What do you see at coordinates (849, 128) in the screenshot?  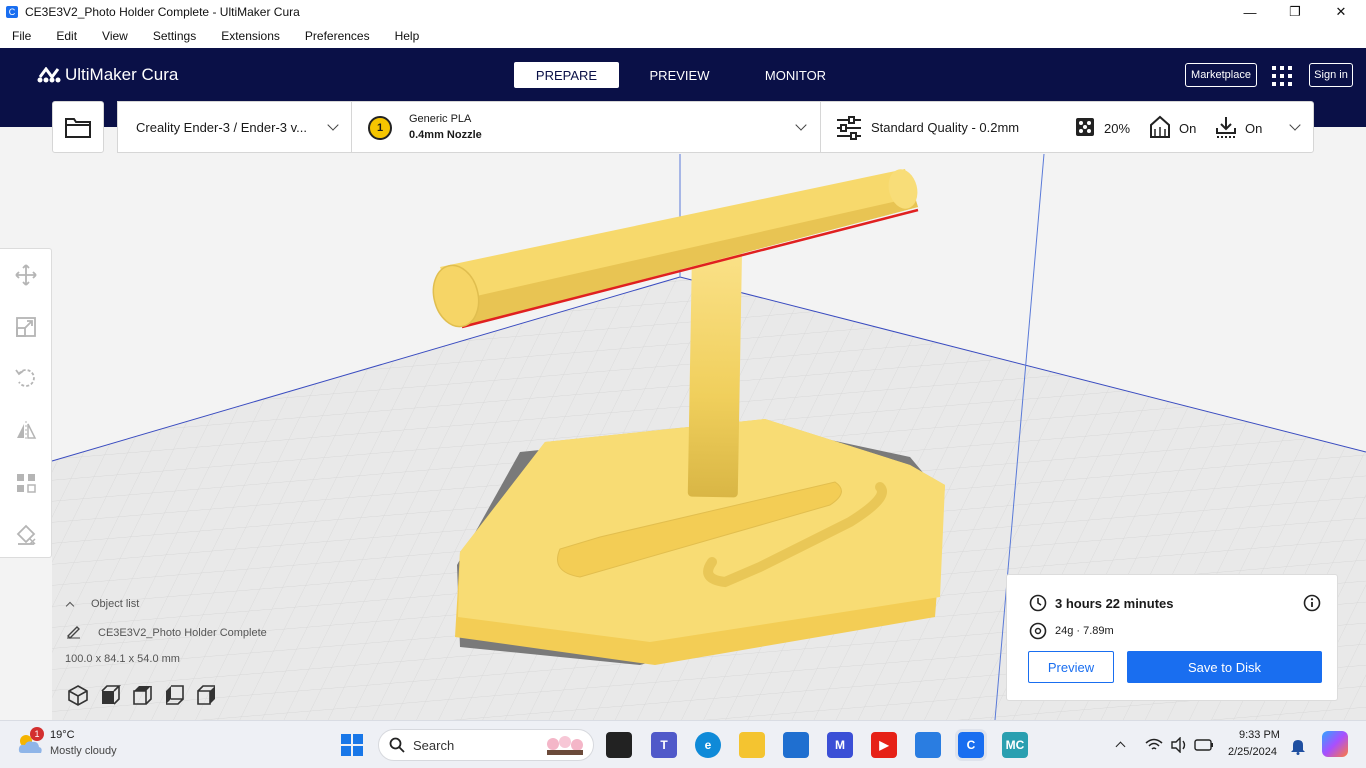 I see `sliders-icon` at bounding box center [849, 128].